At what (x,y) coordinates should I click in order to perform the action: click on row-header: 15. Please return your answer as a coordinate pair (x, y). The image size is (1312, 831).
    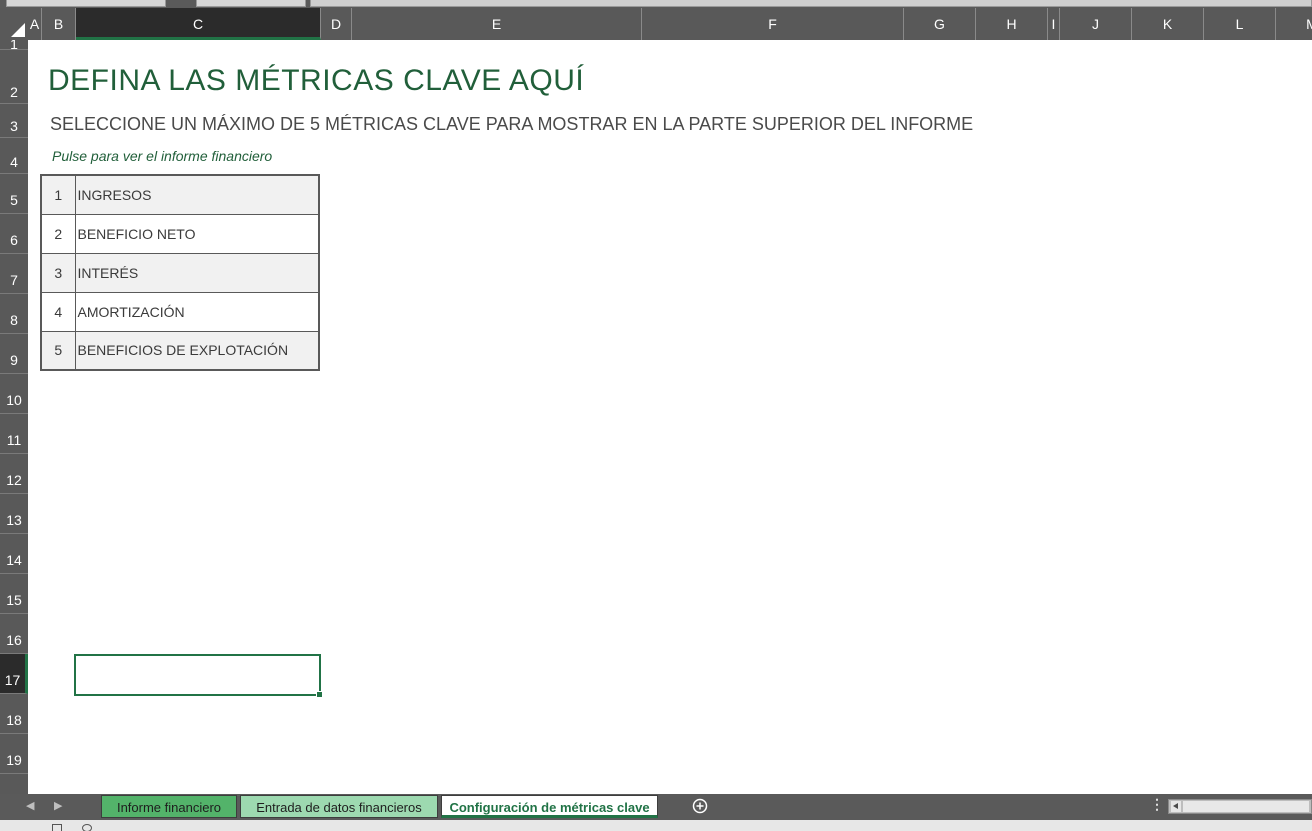
    Looking at the image, I should click on (14, 594).